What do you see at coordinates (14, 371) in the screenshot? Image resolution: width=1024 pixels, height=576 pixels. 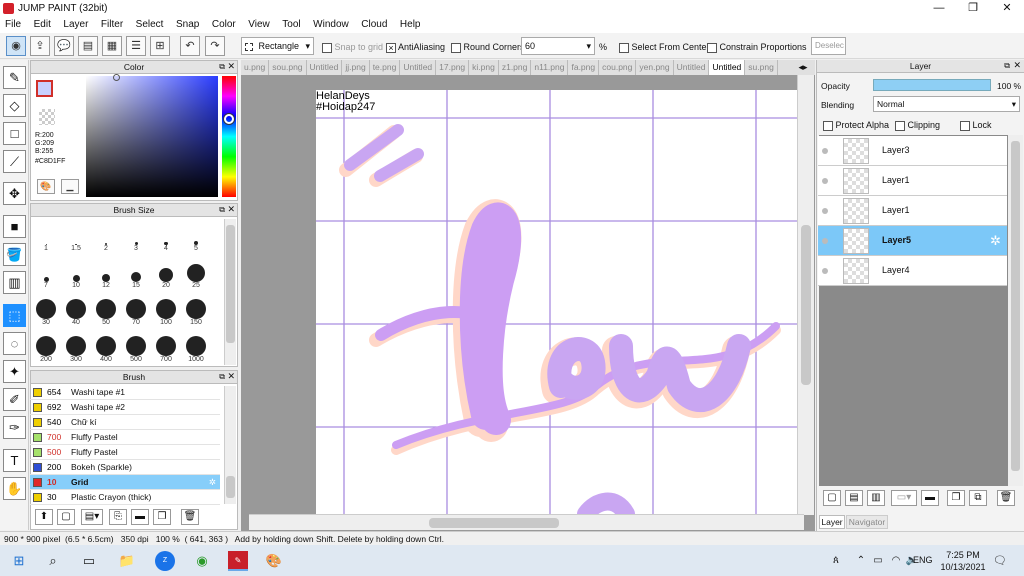 I see `magic-wand-tool-icon: ✦` at bounding box center [14, 371].